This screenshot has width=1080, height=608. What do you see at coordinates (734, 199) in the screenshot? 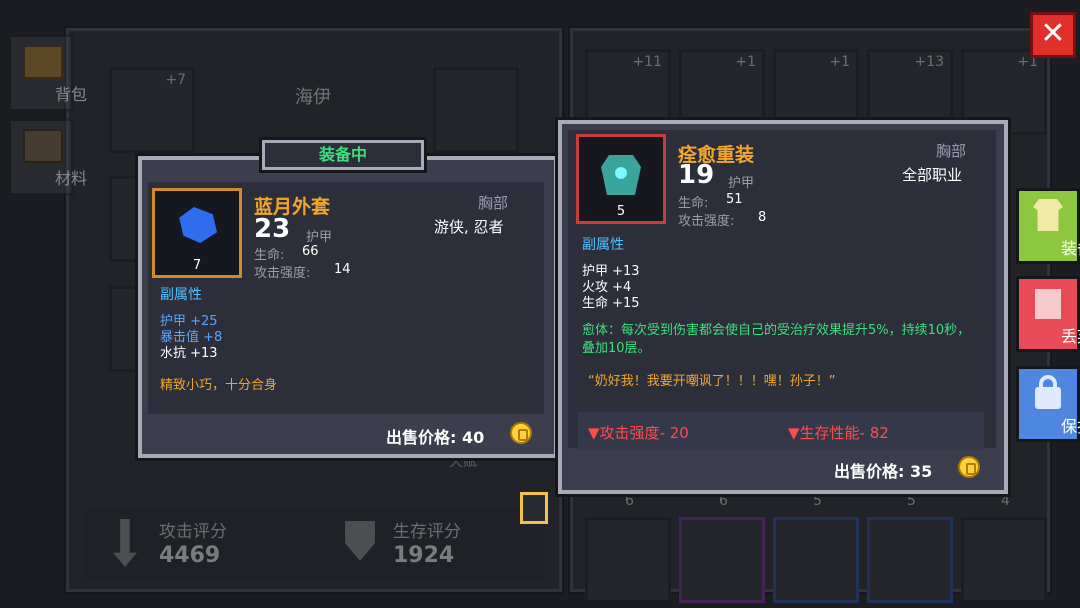
I see `hp-value: 51` at bounding box center [734, 199].